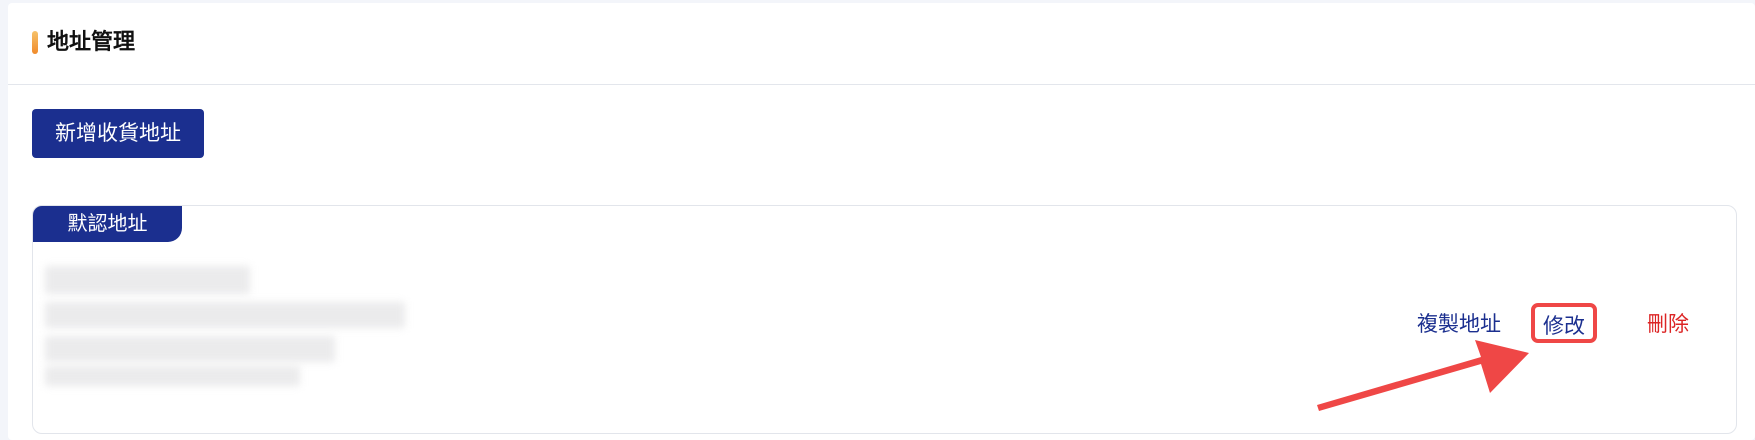 This screenshot has height=440, width=1755. What do you see at coordinates (1459, 324) in the screenshot?
I see `copy-address-link: 複製地址` at bounding box center [1459, 324].